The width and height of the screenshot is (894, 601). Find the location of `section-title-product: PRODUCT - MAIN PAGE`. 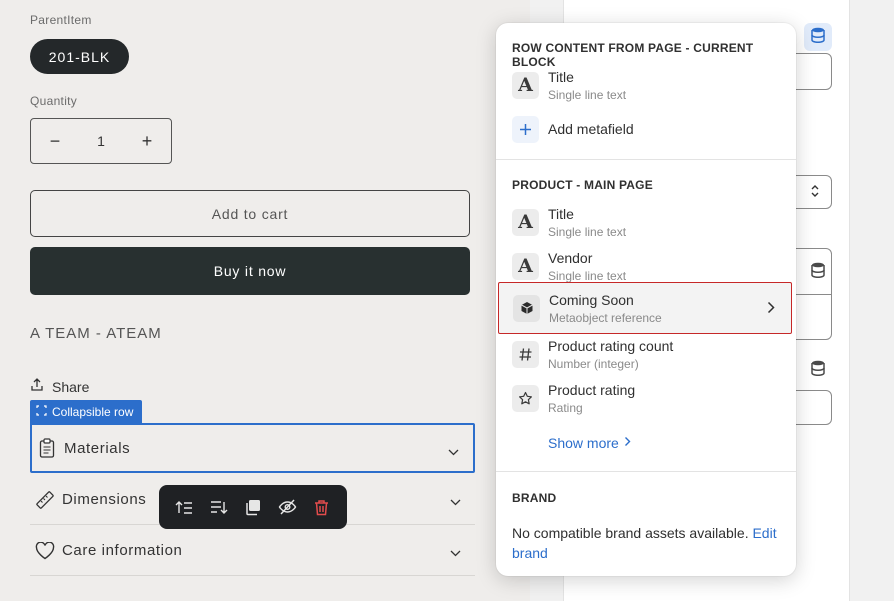

section-title-product: PRODUCT - MAIN PAGE is located at coordinates (582, 185).